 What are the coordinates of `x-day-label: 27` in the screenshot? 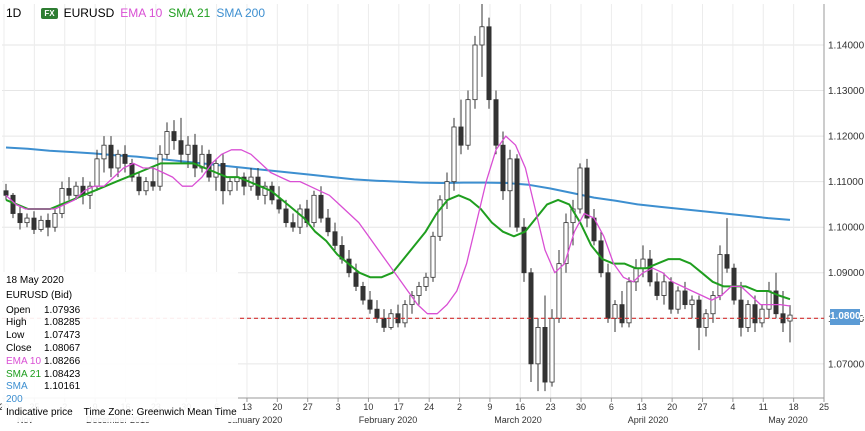 It's located at (703, 407).